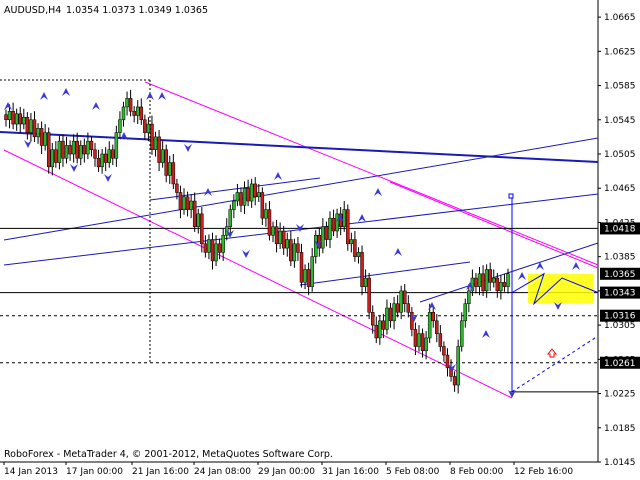 This screenshot has height=480, width=640. I want to click on price-tick-label: 1.0465, so click(620, 189).